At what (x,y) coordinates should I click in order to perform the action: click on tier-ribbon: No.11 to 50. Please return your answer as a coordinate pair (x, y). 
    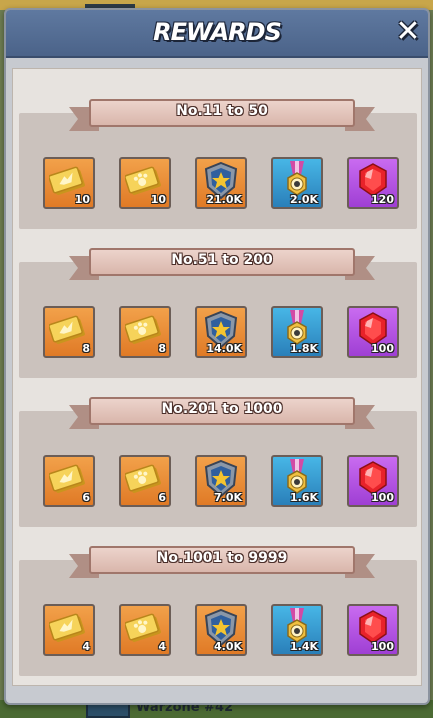
    Looking at the image, I should click on (222, 115).